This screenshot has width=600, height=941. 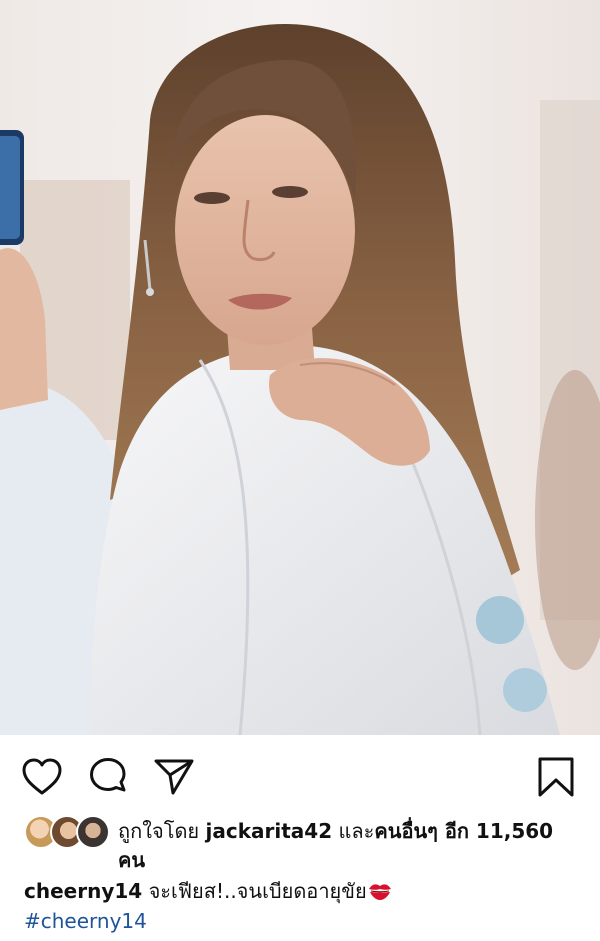 I want to click on first-liker-link: jackarita42, so click(x=269, y=831).